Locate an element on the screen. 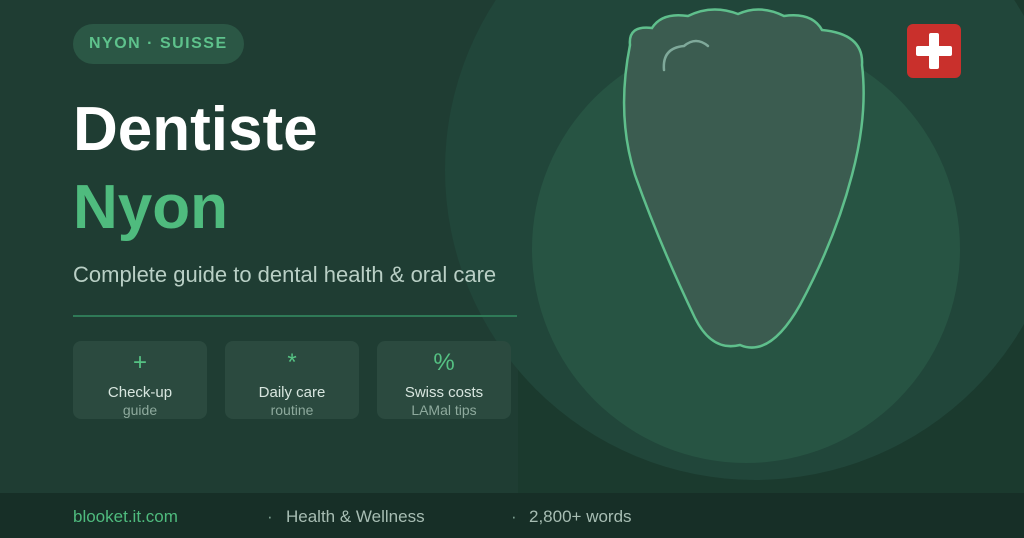 The image size is (1024, 538). percent-icon: % is located at coordinates (444, 362).